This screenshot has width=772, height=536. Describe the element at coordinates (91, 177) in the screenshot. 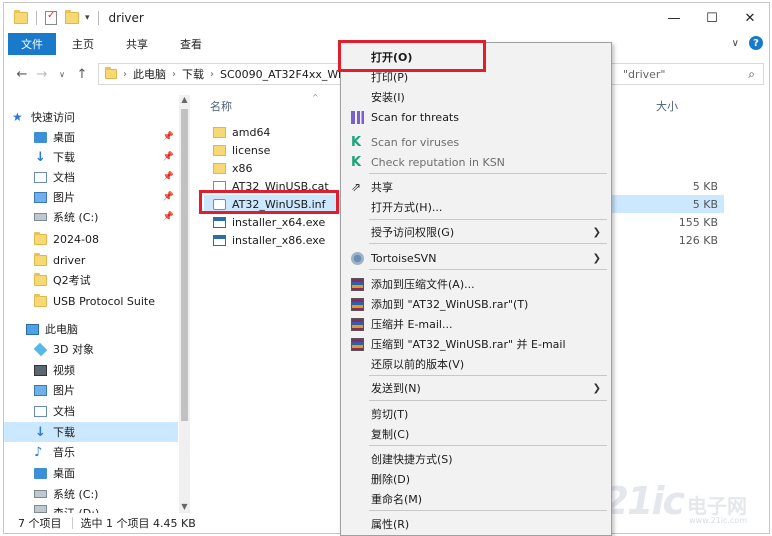

I see `nav-documents: 文档 📌` at that location.